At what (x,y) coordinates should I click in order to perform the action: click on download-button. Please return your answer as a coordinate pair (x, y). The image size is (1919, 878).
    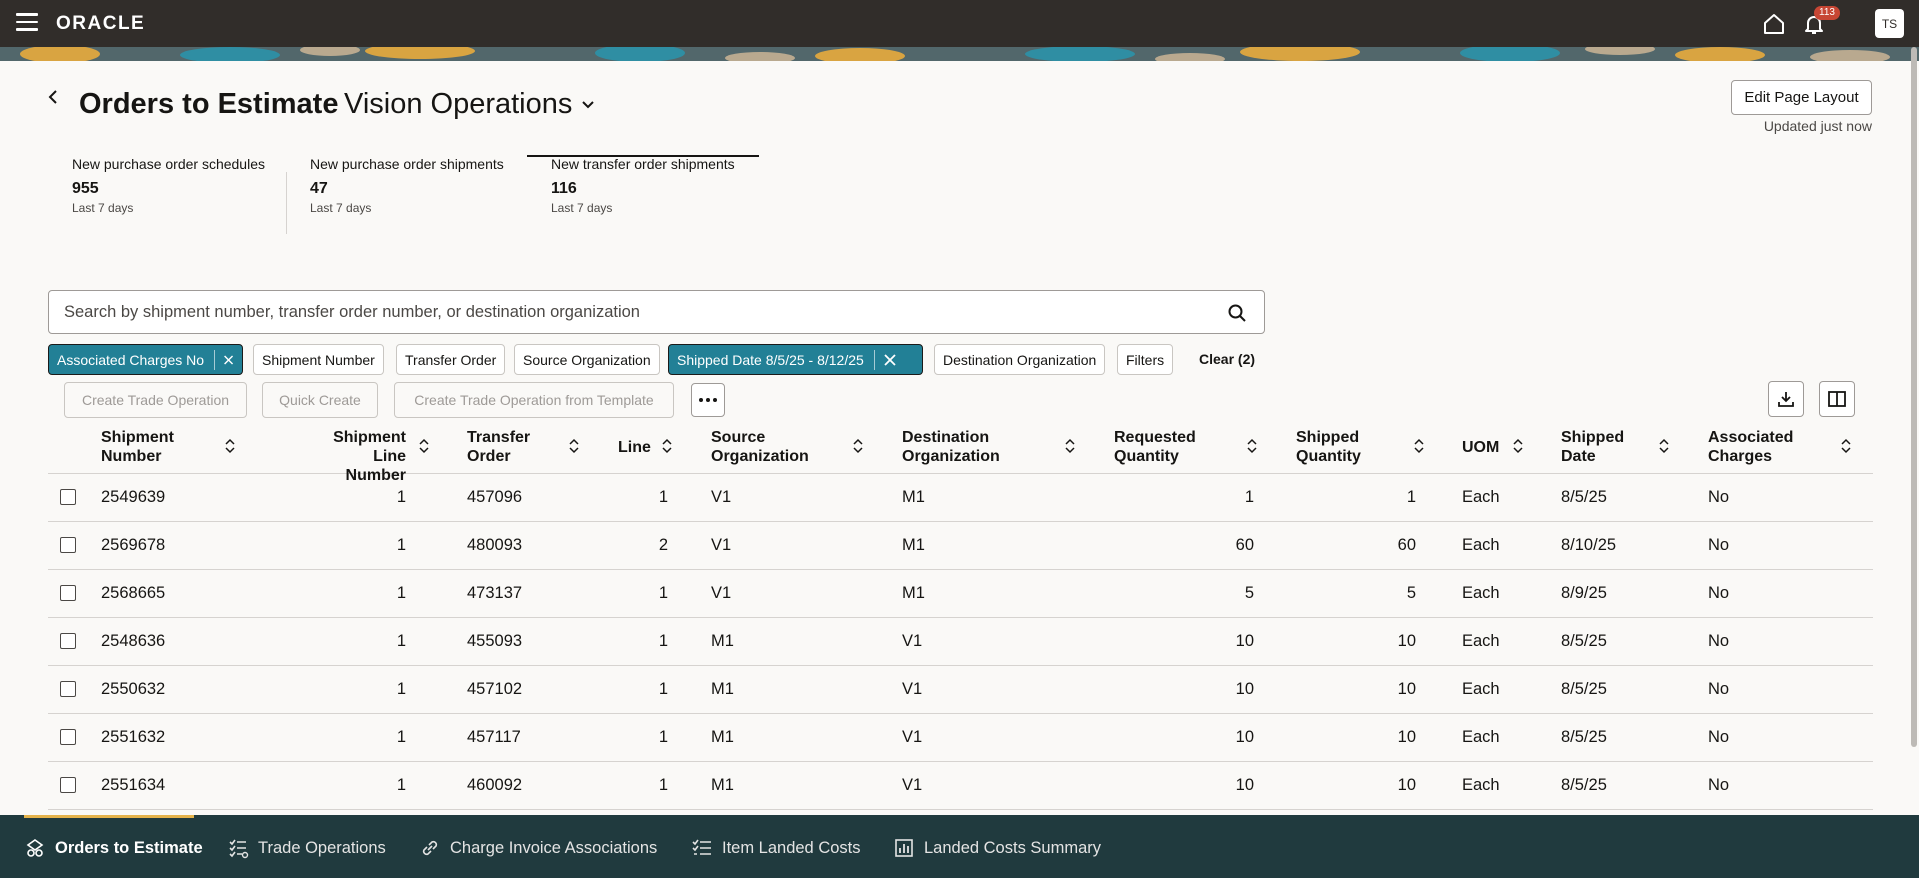
    Looking at the image, I should click on (1786, 399).